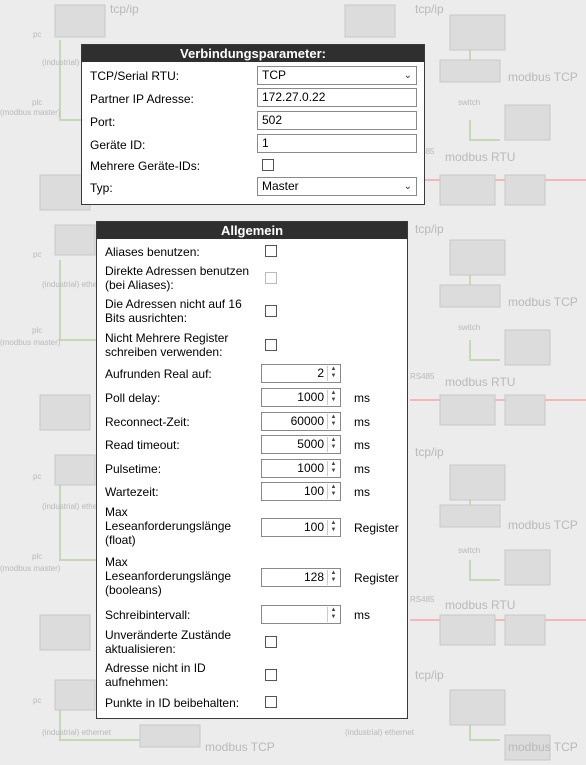 The width and height of the screenshot is (586, 765). Describe the element at coordinates (310, 444) in the screenshot. I see `read-timeout-value: 5000` at that location.